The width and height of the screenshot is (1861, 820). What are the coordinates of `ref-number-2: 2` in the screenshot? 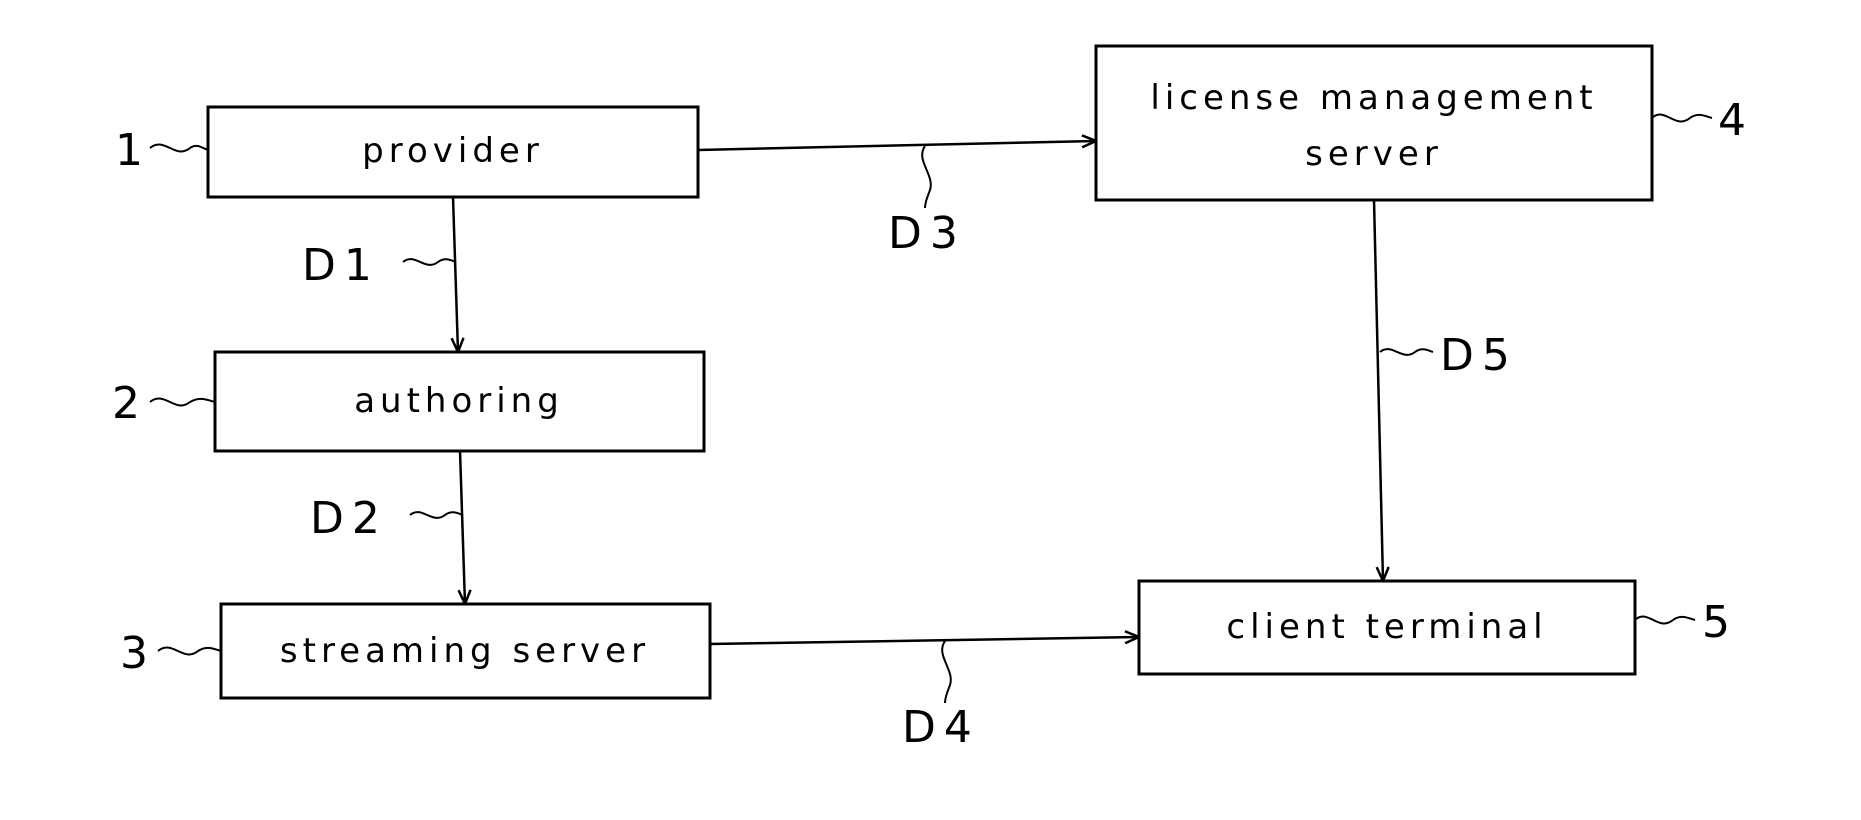 It's located at (126, 403).